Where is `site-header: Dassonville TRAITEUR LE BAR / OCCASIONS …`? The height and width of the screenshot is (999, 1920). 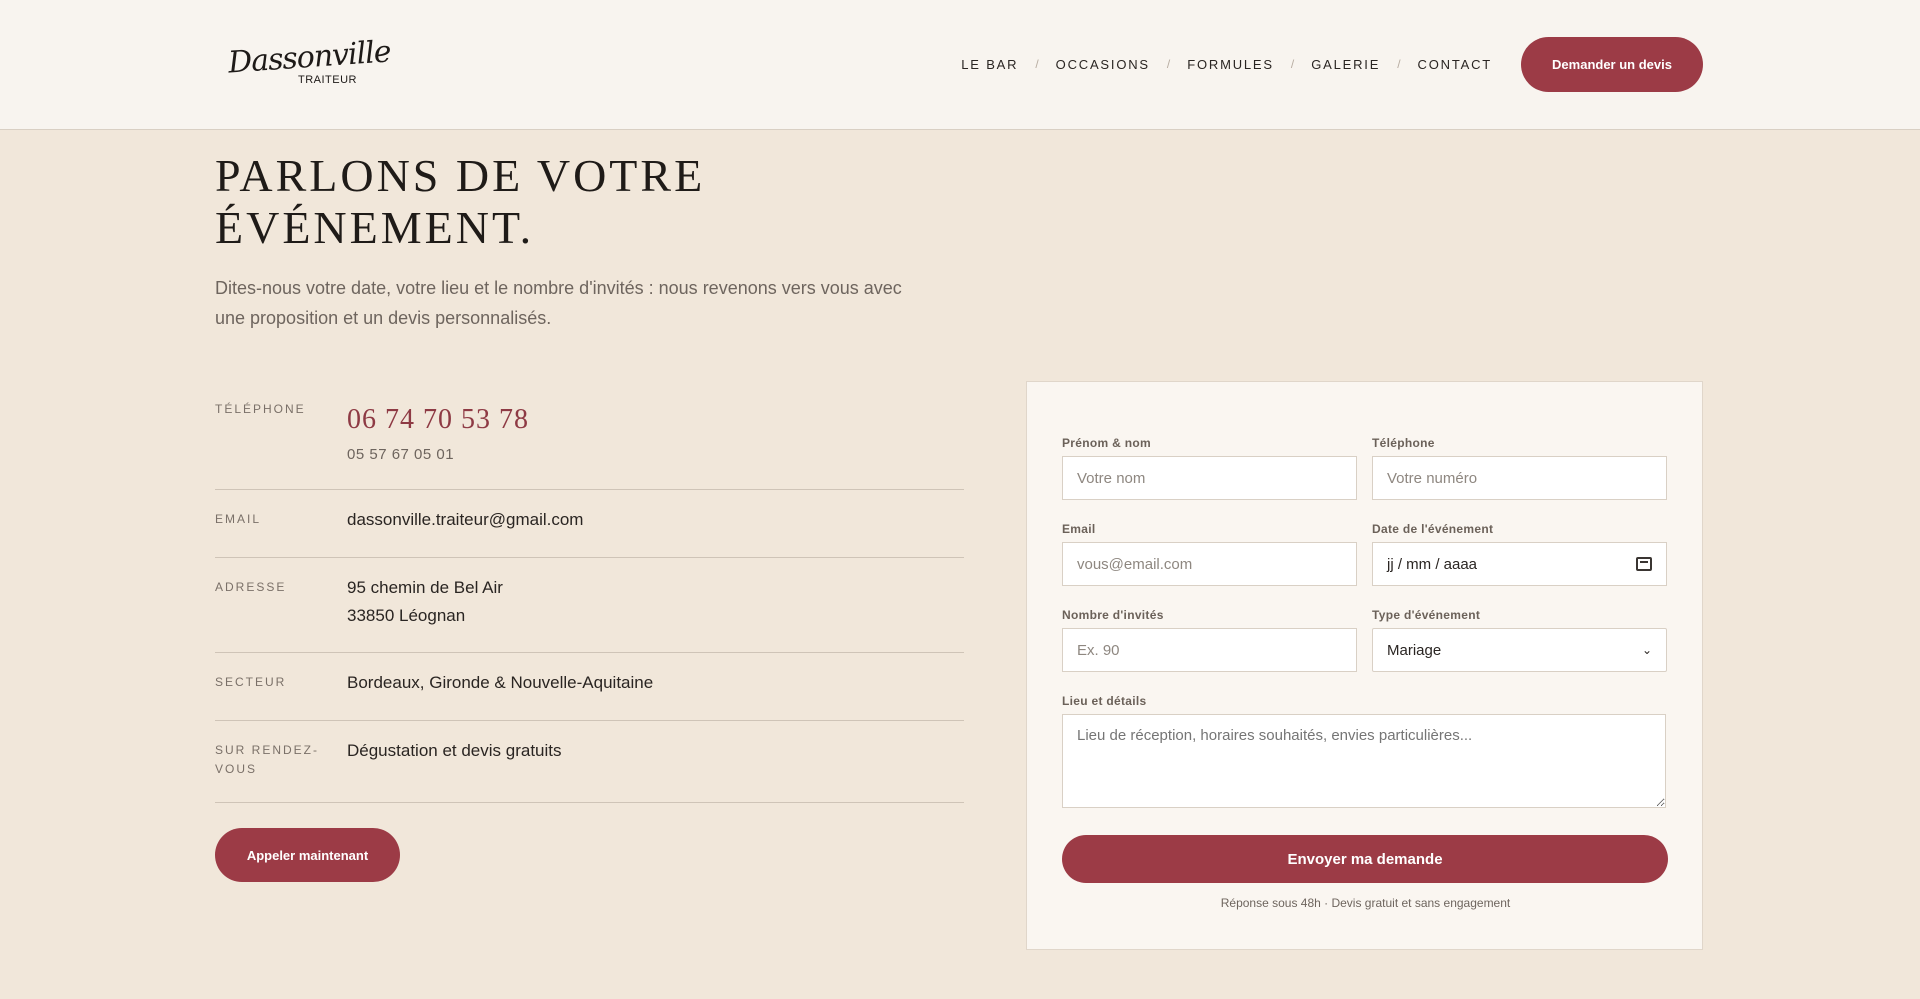
site-header: Dassonville TRAITEUR LE BAR / OCCASIONS … is located at coordinates (960, 65).